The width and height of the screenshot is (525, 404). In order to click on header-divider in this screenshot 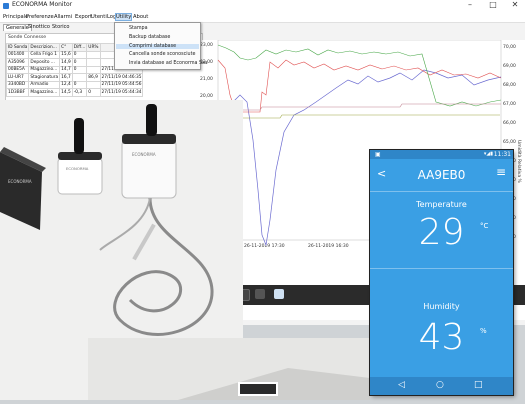, I will do `click(441, 191)`.